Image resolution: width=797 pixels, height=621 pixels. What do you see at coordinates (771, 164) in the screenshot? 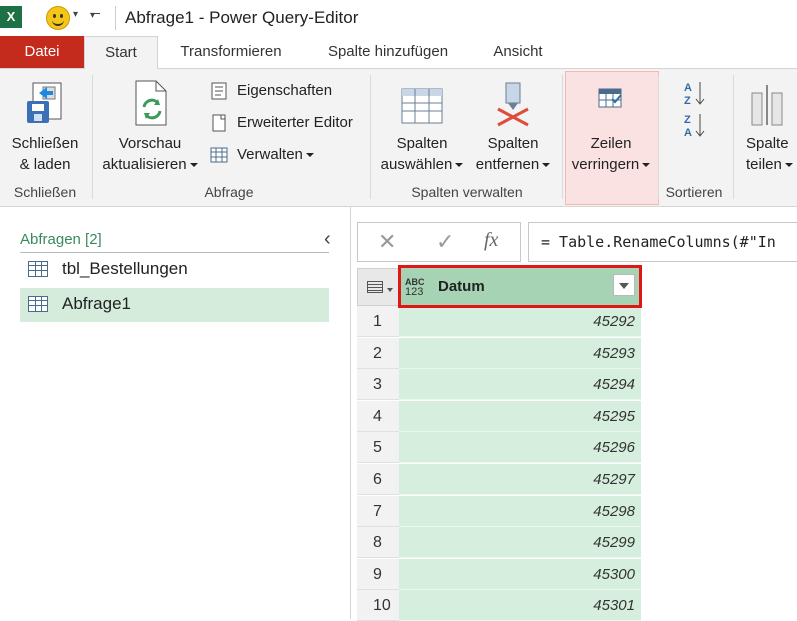
I see `split-column-line2: teilen` at bounding box center [771, 164].